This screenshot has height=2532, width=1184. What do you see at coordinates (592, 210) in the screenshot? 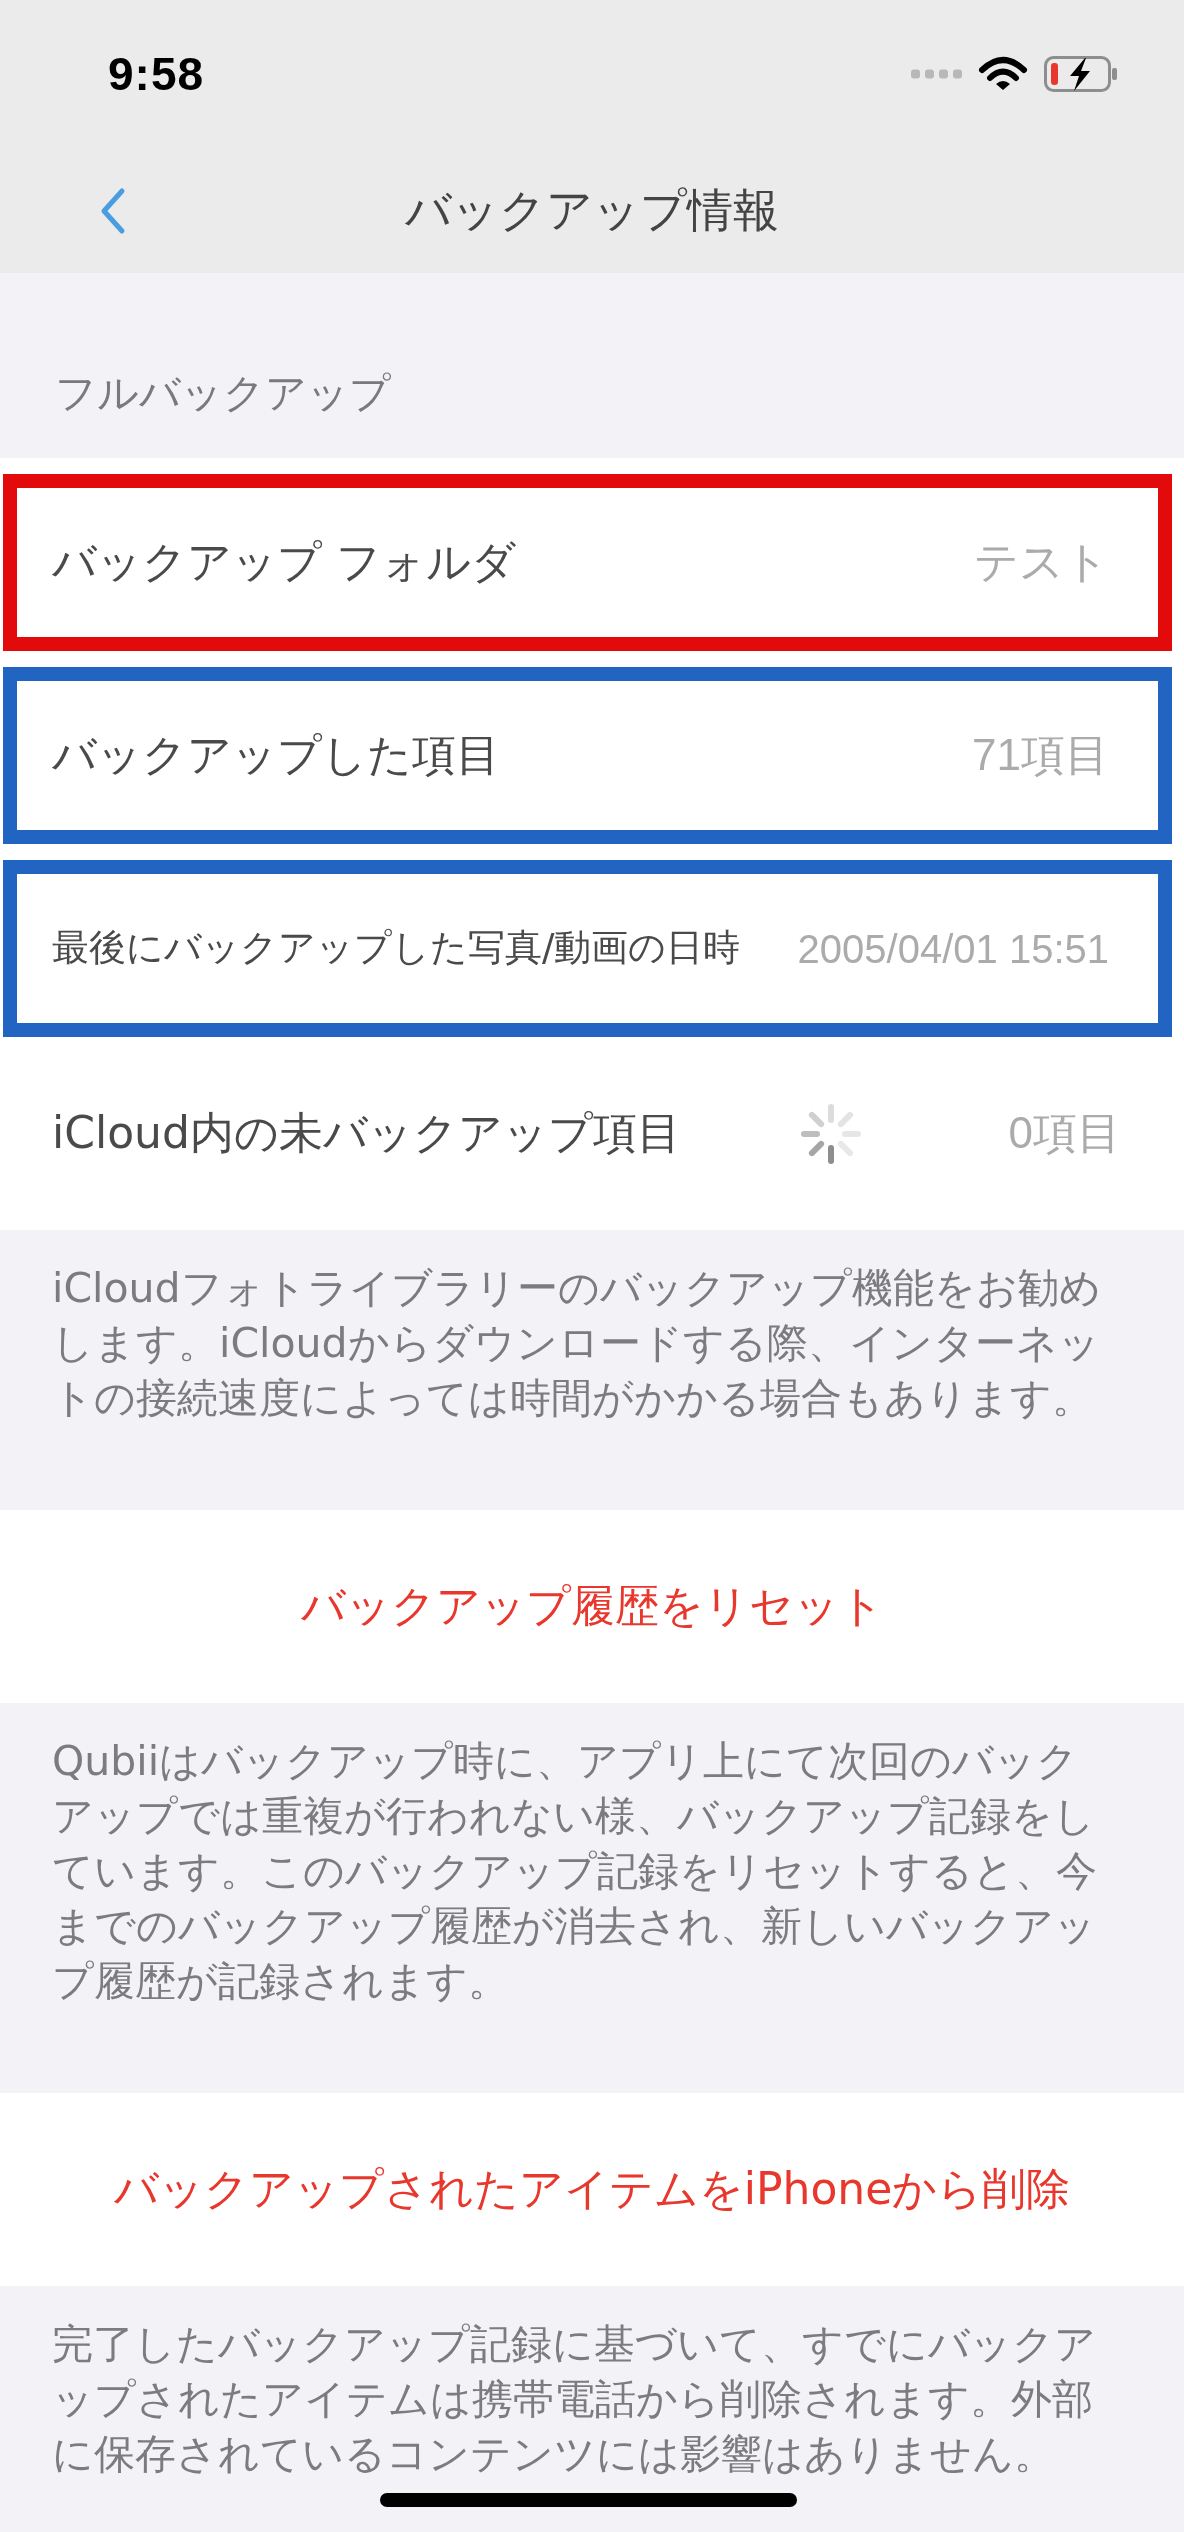
I see `navigation-title: バックアップ情報` at bounding box center [592, 210].